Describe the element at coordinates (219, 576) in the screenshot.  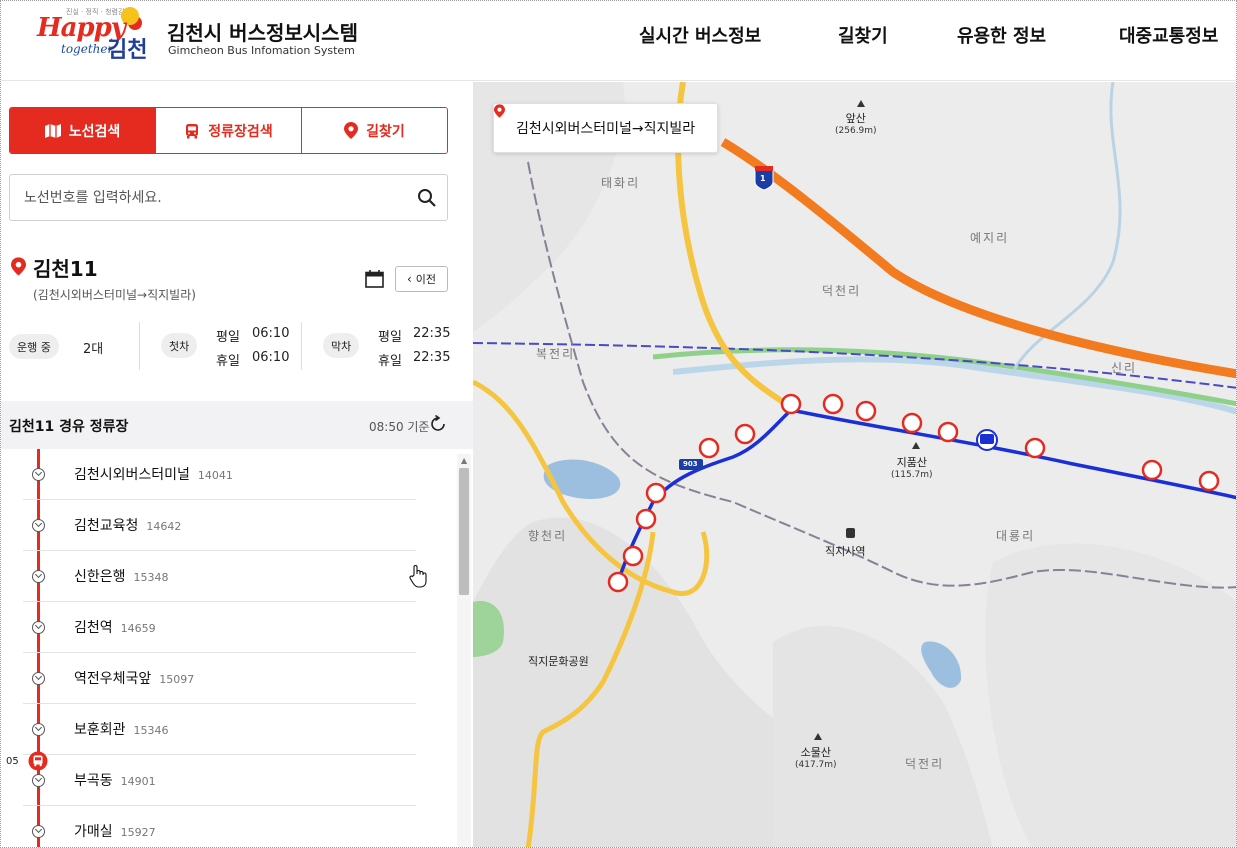
I see `list-item: 신한은행 15348` at that location.